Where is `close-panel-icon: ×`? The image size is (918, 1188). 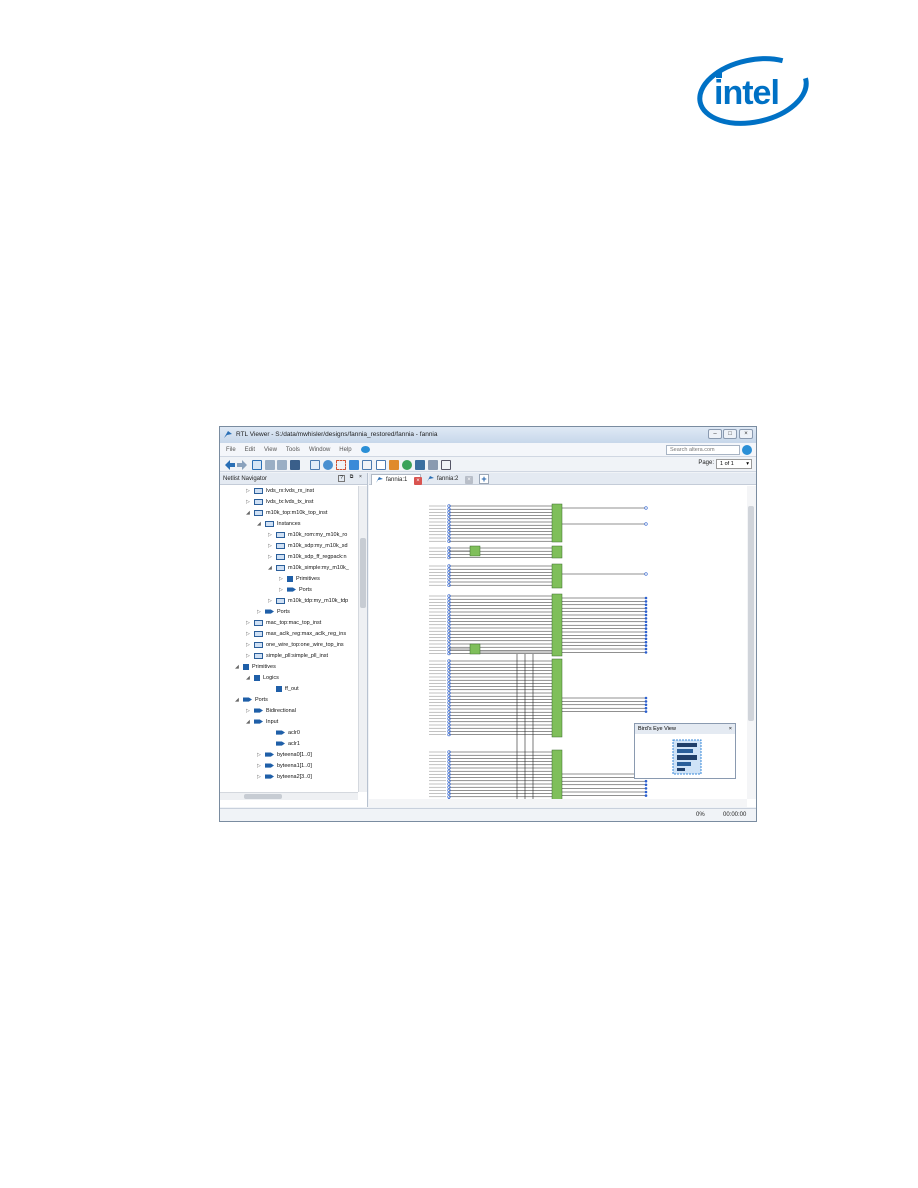 close-panel-icon: × is located at coordinates (360, 478).